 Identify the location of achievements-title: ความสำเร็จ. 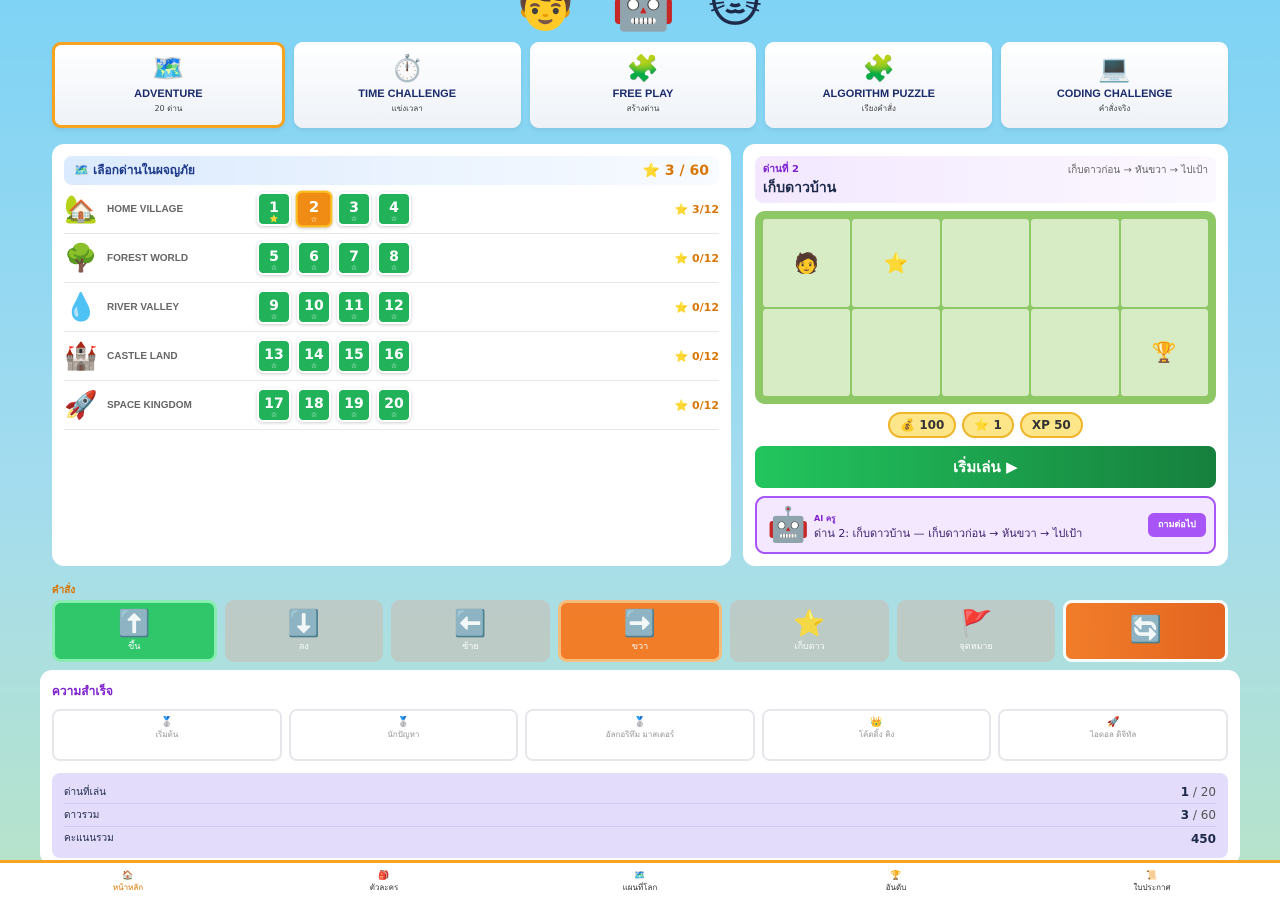
(83, 691).